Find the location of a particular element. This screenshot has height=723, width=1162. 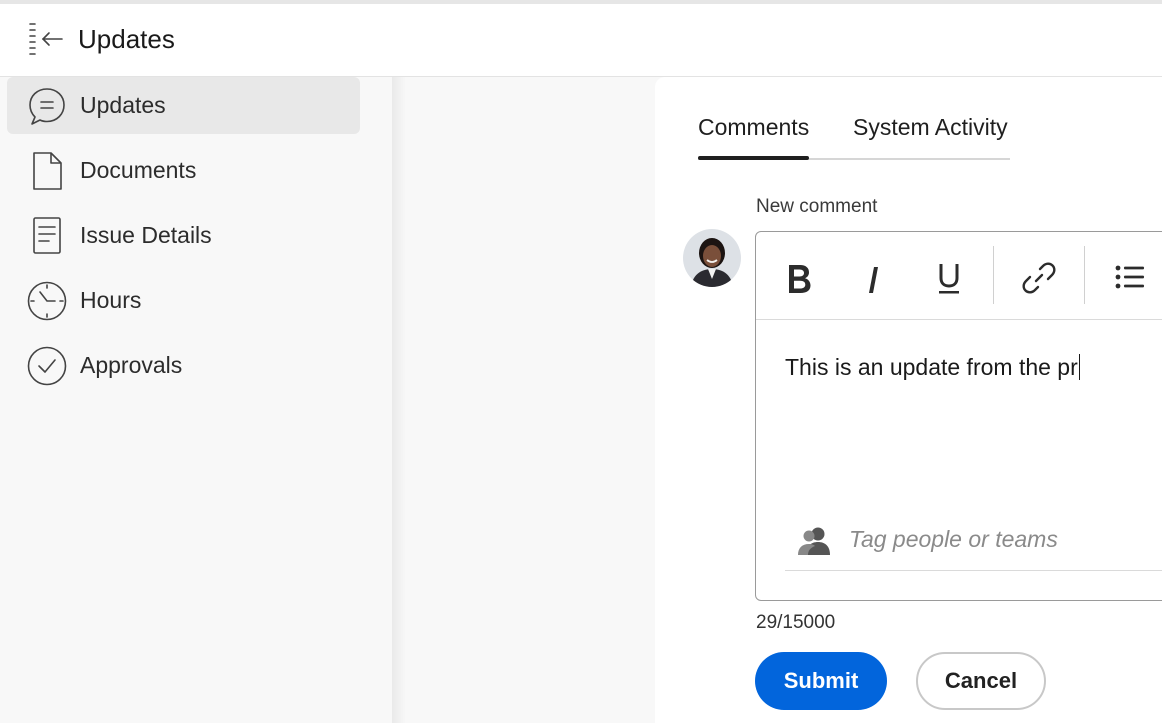

clock-icon is located at coordinates (47, 301).